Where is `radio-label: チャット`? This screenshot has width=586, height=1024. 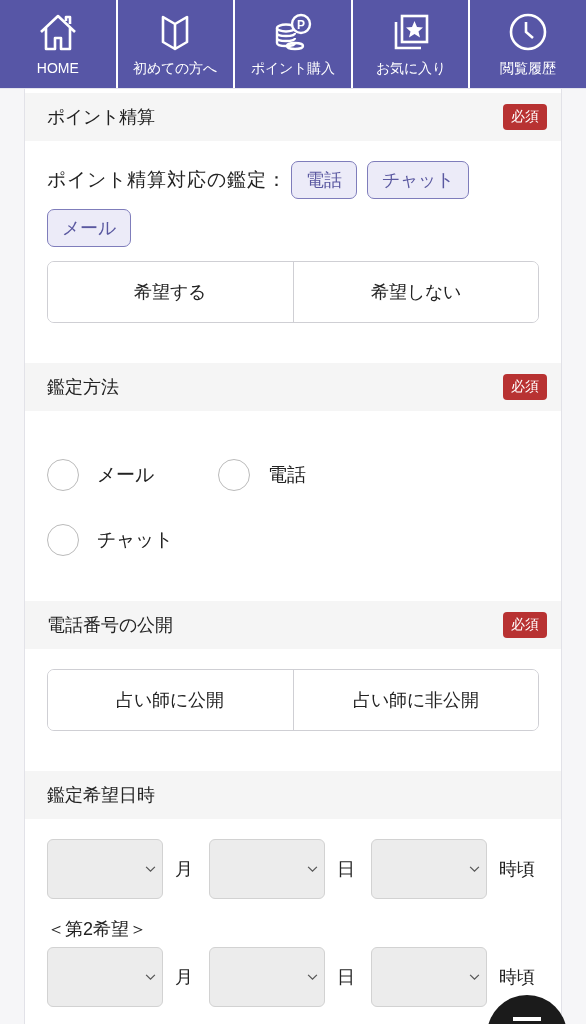
radio-label: チャット is located at coordinates (135, 540).